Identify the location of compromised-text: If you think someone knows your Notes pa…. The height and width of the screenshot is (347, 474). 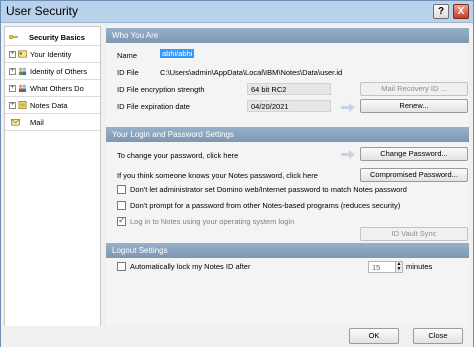
(217, 175).